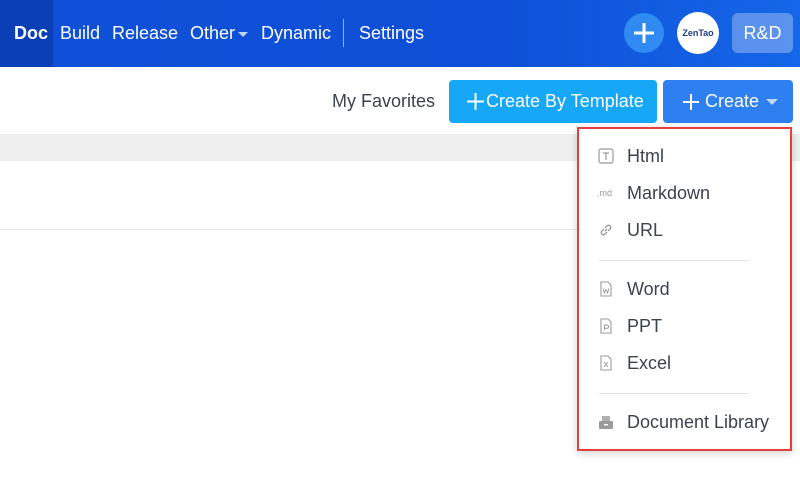  Describe the element at coordinates (649, 363) in the screenshot. I see `menu-item-label: Excel` at that location.